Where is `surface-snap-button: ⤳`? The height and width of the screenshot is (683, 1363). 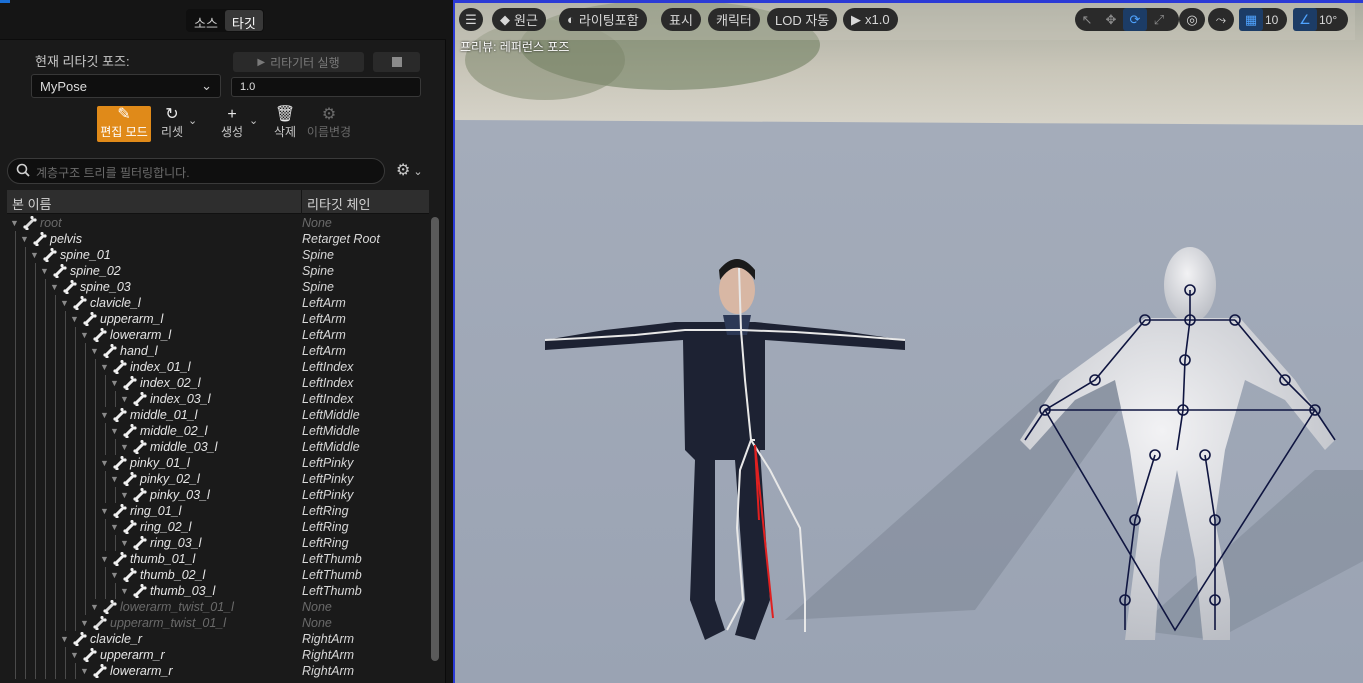
surface-snap-button: ⤳ is located at coordinates (1221, 19).